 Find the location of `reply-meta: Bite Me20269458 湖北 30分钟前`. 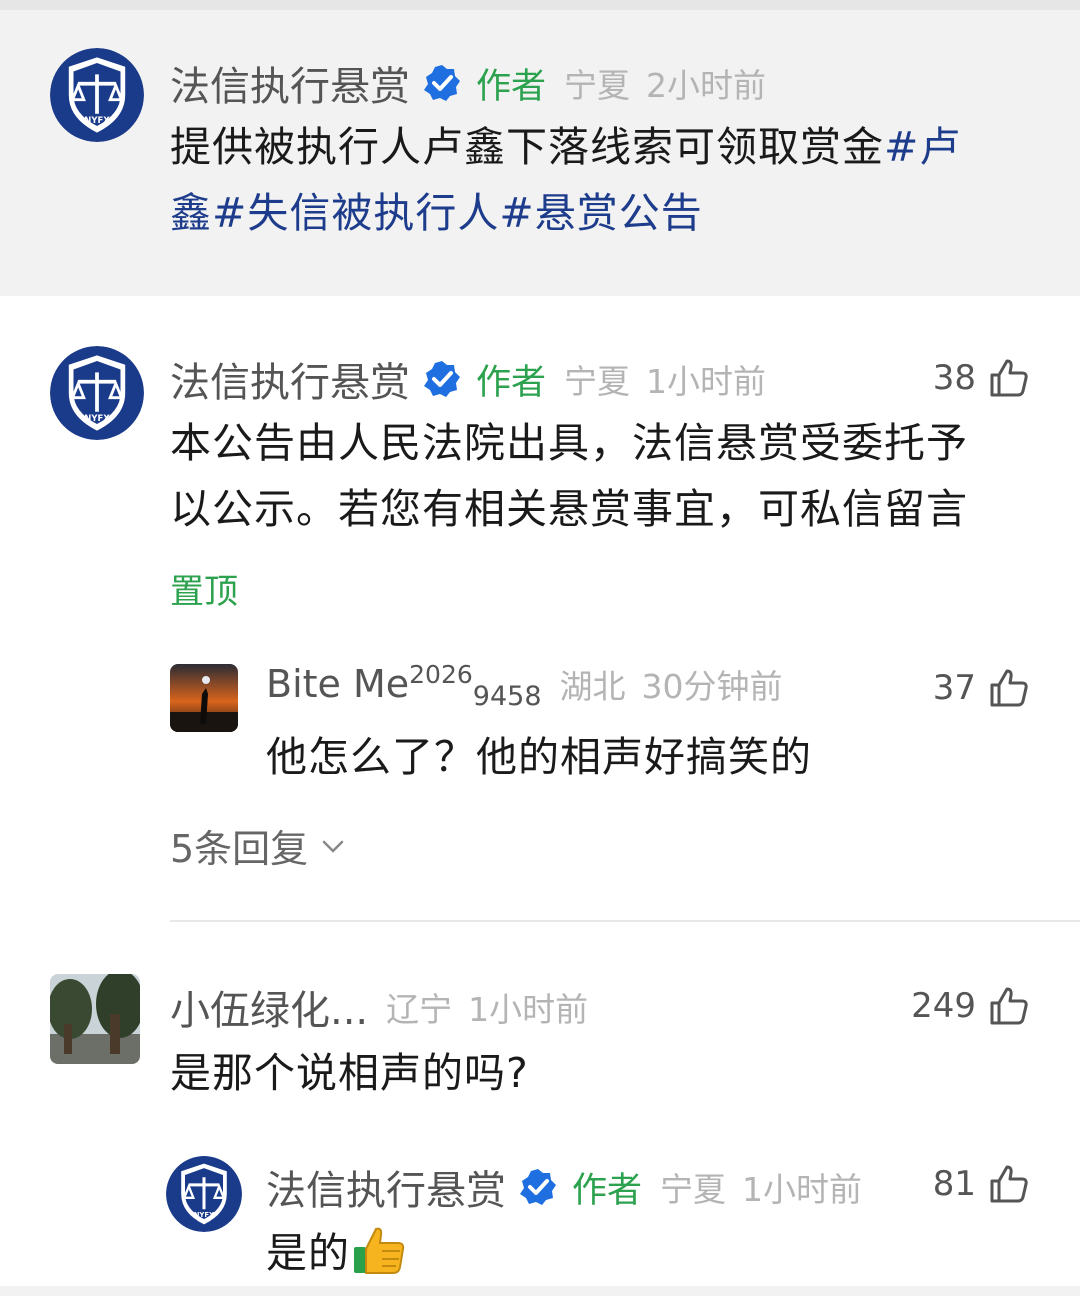

reply-meta: Bite Me20269458 湖北 30分钟前 is located at coordinates (524, 686).